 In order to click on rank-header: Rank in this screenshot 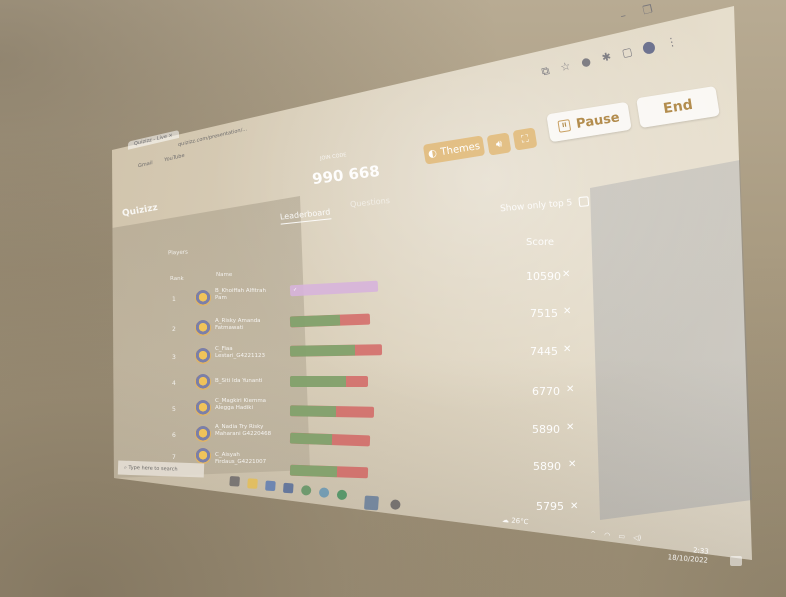, I will do `click(177, 279)`.